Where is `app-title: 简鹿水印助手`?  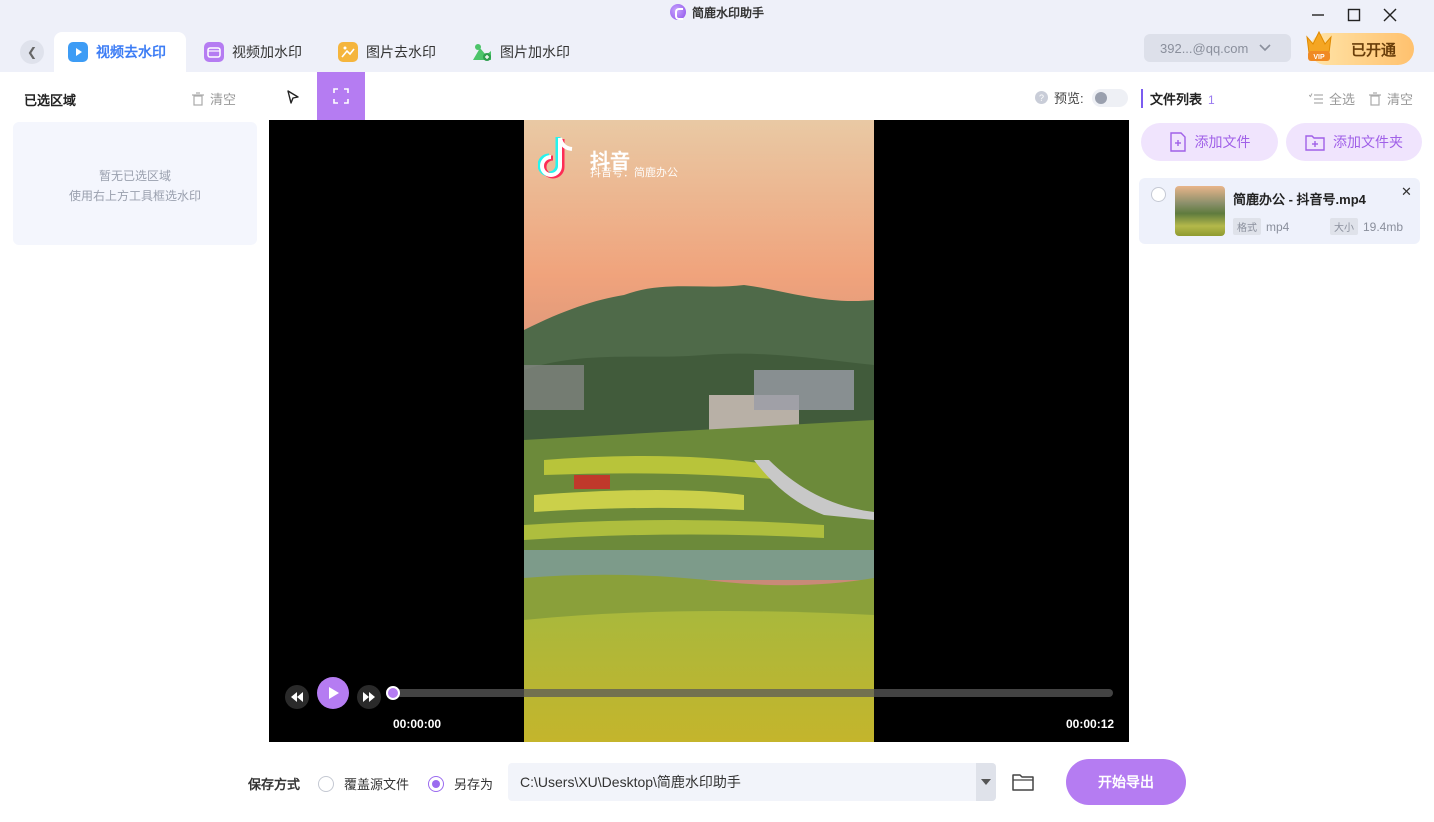
app-title: 简鹿水印助手 is located at coordinates (717, 12).